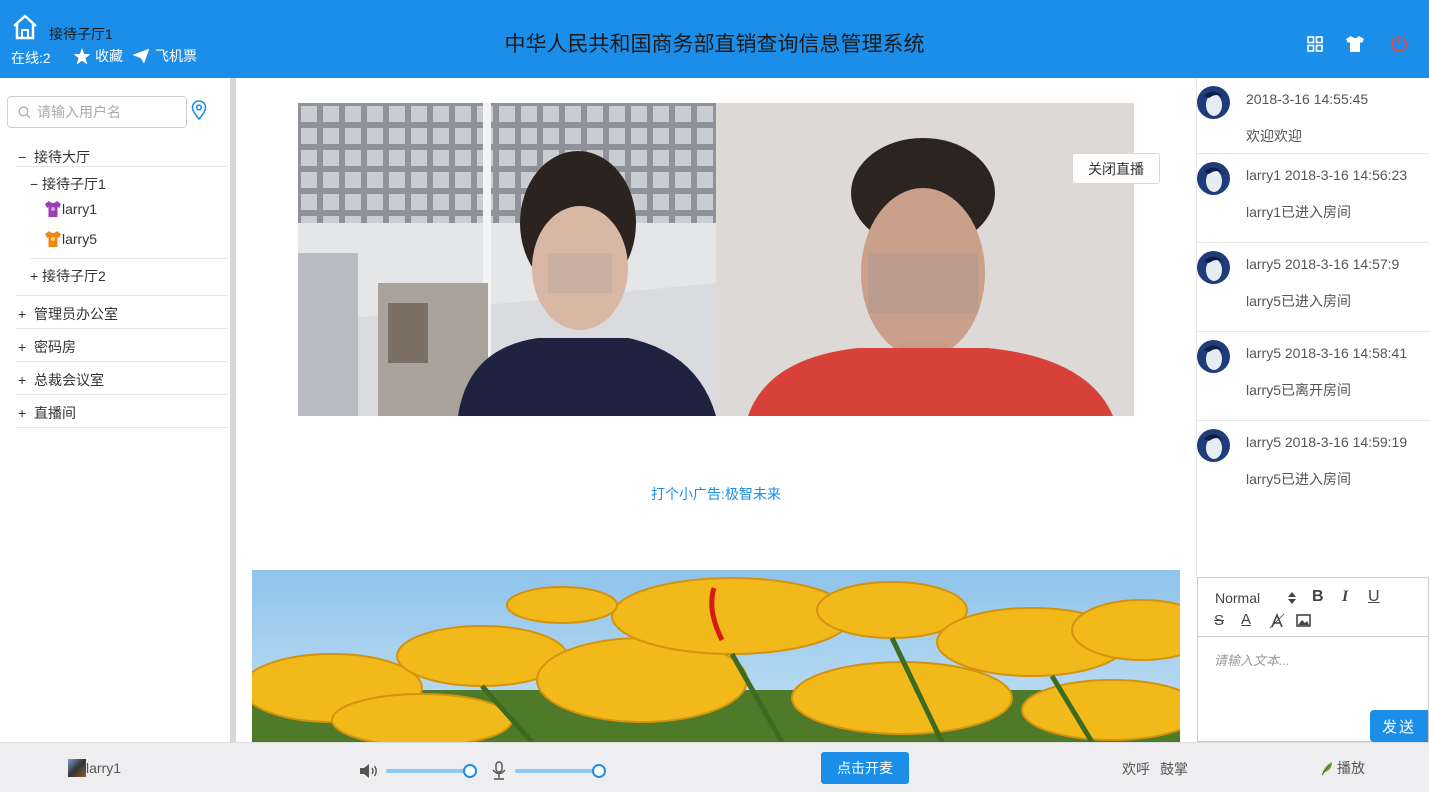 The image size is (1429, 792). What do you see at coordinates (109, 56) in the screenshot?
I see `favorites-label: 收藏` at bounding box center [109, 56].